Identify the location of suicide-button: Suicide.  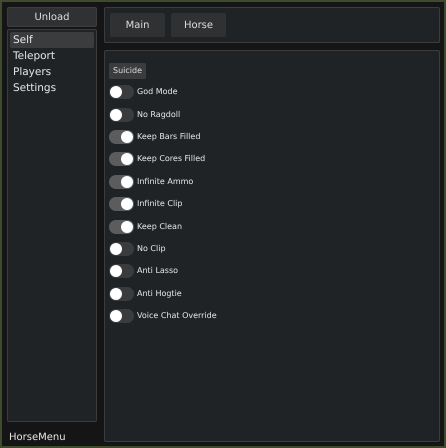
(127, 71).